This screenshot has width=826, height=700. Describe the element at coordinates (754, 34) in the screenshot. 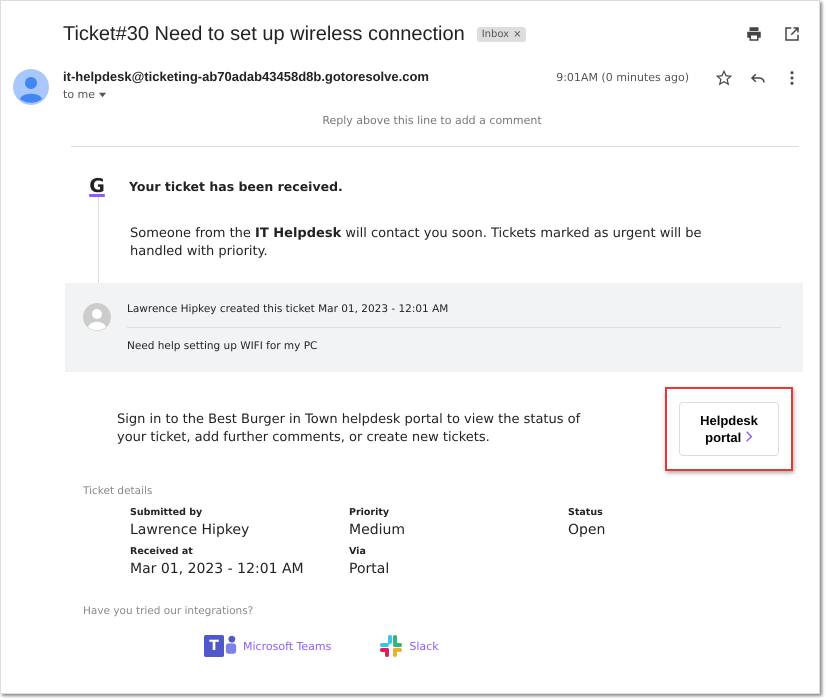

I see `print-icon` at that location.